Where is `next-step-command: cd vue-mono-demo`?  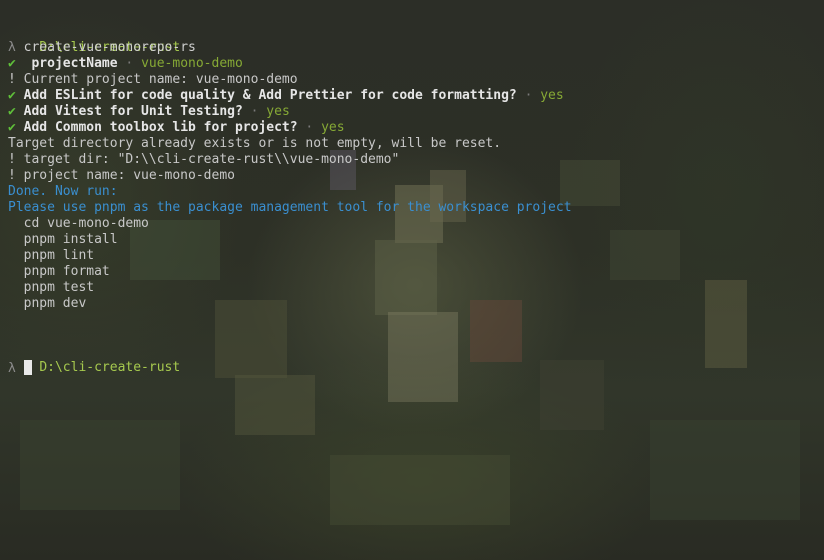 next-step-command: cd vue-mono-demo is located at coordinates (86, 223).